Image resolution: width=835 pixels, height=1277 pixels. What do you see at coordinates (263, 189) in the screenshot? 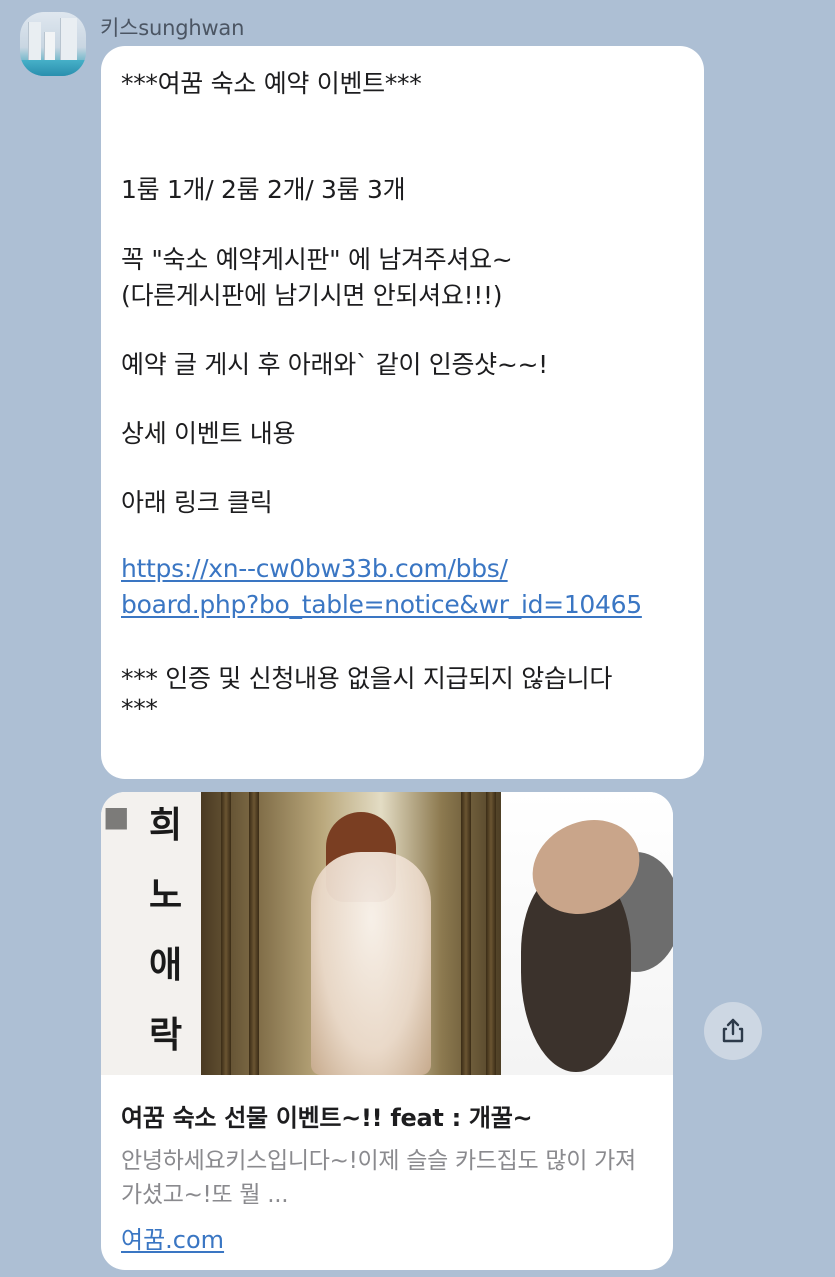
I see `message-line: 1룸 1개/ 2룸 2개/ 3룸 3개` at bounding box center [263, 189].